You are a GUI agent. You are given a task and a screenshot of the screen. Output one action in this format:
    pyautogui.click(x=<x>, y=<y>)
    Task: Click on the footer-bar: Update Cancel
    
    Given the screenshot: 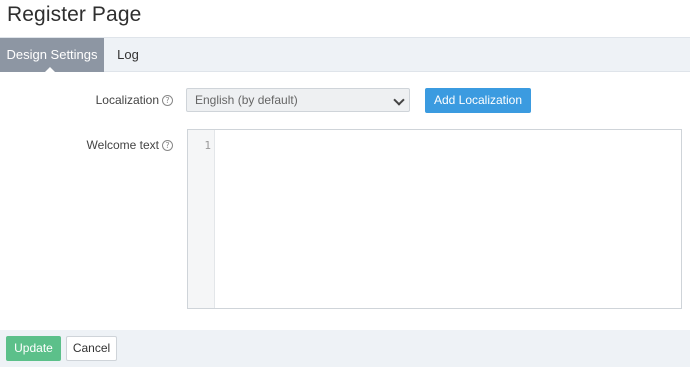 What is the action you would take?
    pyautogui.click(x=345, y=348)
    